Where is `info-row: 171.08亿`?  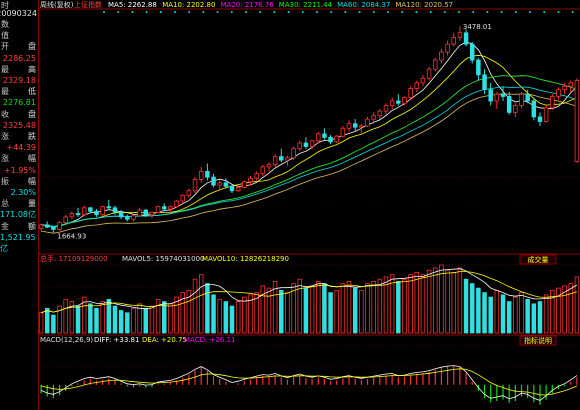
info-row: 171.08亿 is located at coordinates (19, 214).